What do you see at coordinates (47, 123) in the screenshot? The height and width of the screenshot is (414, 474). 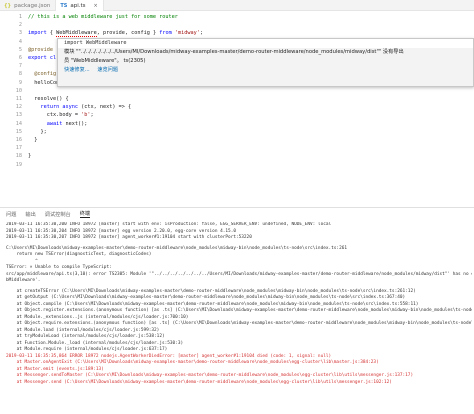 I see `code-token: await` at bounding box center [47, 123].